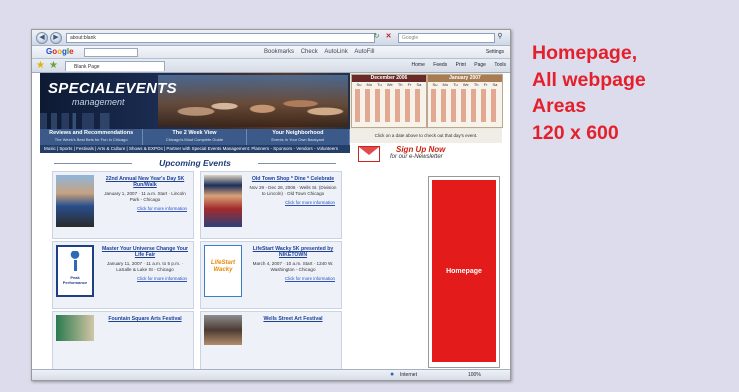 This screenshot has height=392, width=739. I want to click on command-bar: Home Feeds Print Page Tools, so click(455, 65).